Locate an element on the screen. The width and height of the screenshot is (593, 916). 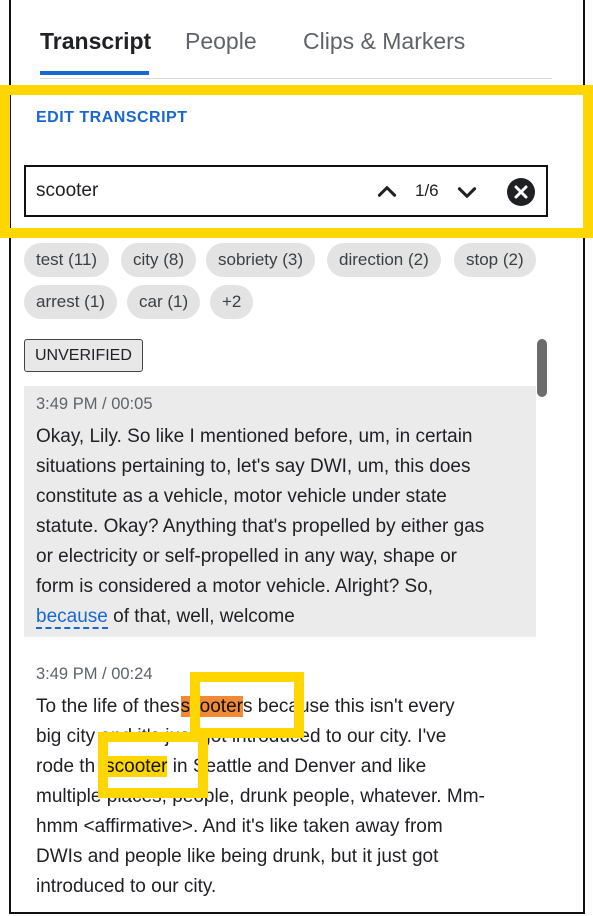
text-line: because of that, well, welcome is located at coordinates (165, 617).